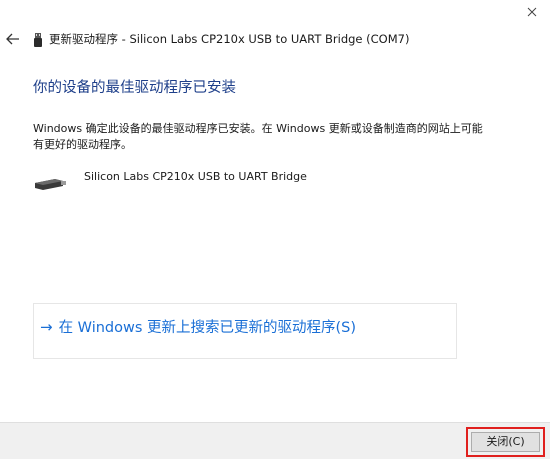  What do you see at coordinates (13, 39) in the screenshot?
I see `back-arrow-icon` at bounding box center [13, 39].